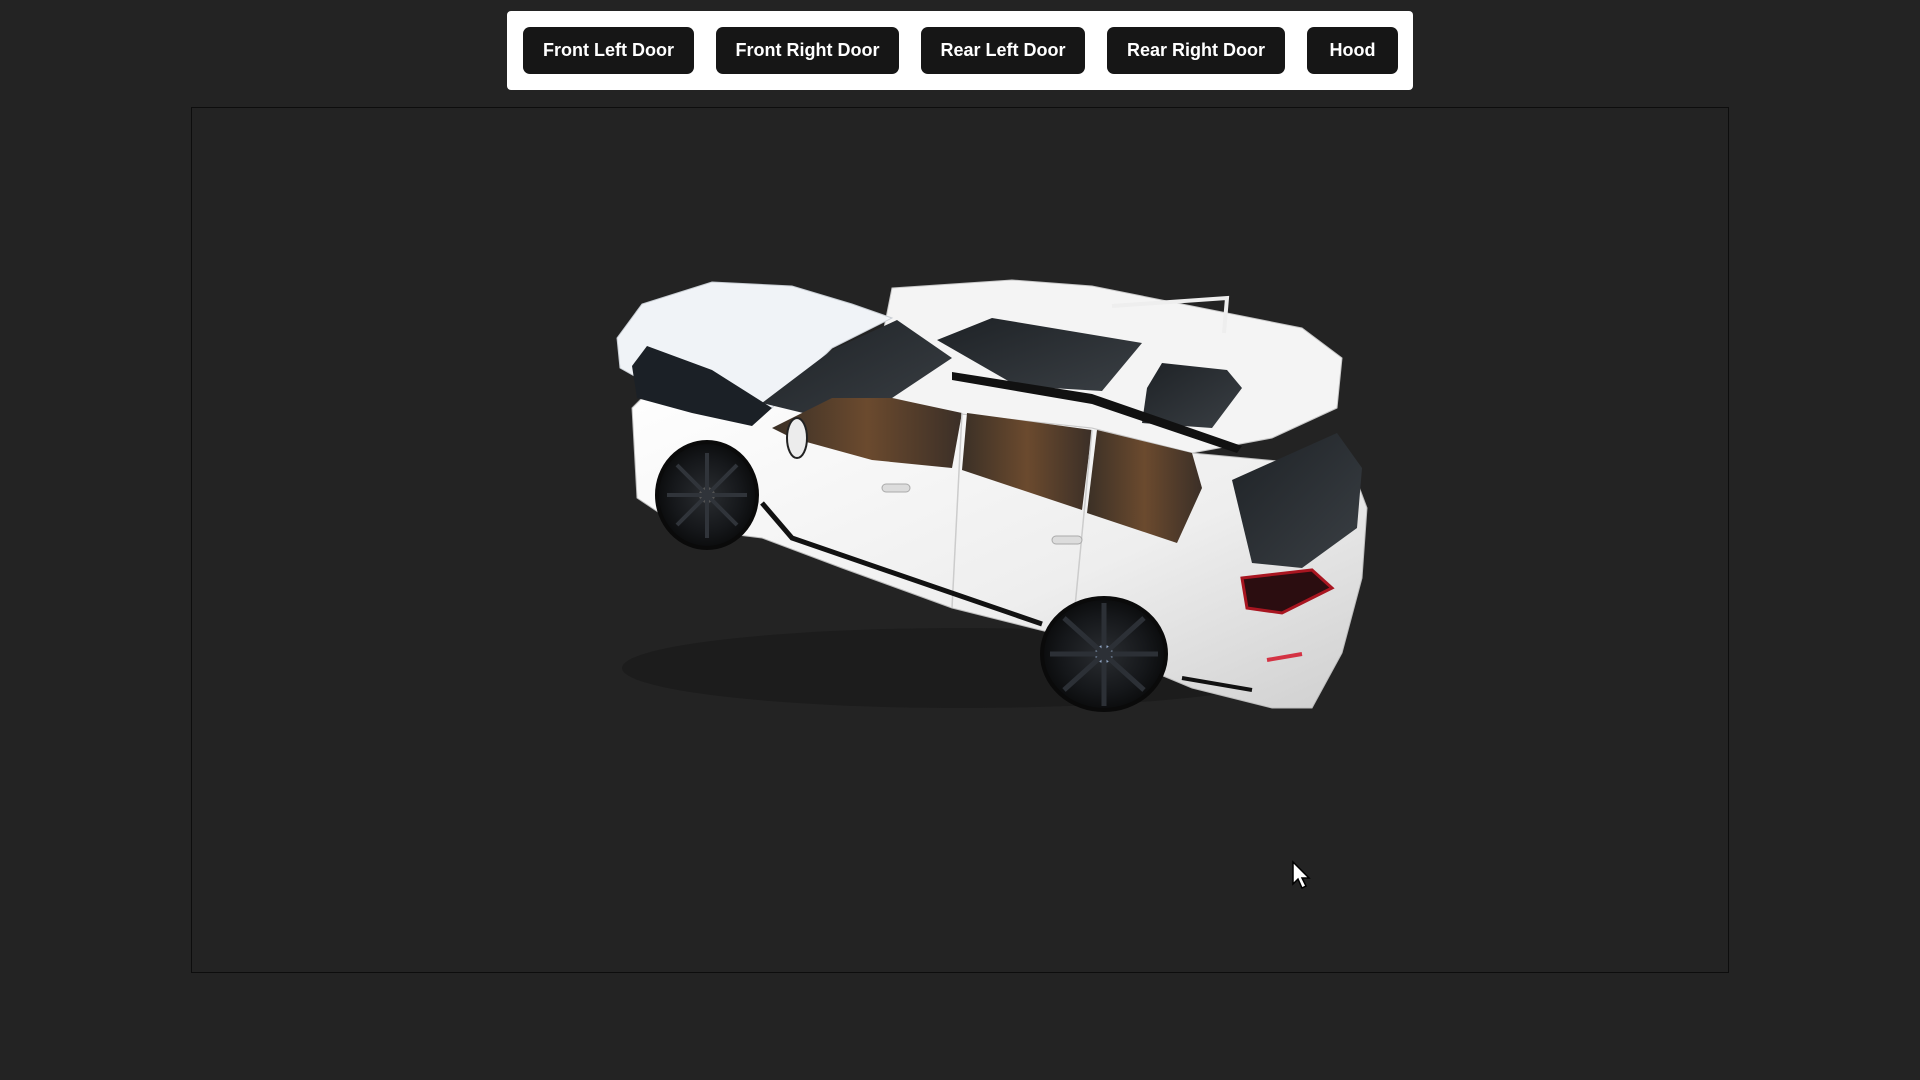  Describe the element at coordinates (1301, 875) in the screenshot. I see `mouse-pointer-icon` at that location.